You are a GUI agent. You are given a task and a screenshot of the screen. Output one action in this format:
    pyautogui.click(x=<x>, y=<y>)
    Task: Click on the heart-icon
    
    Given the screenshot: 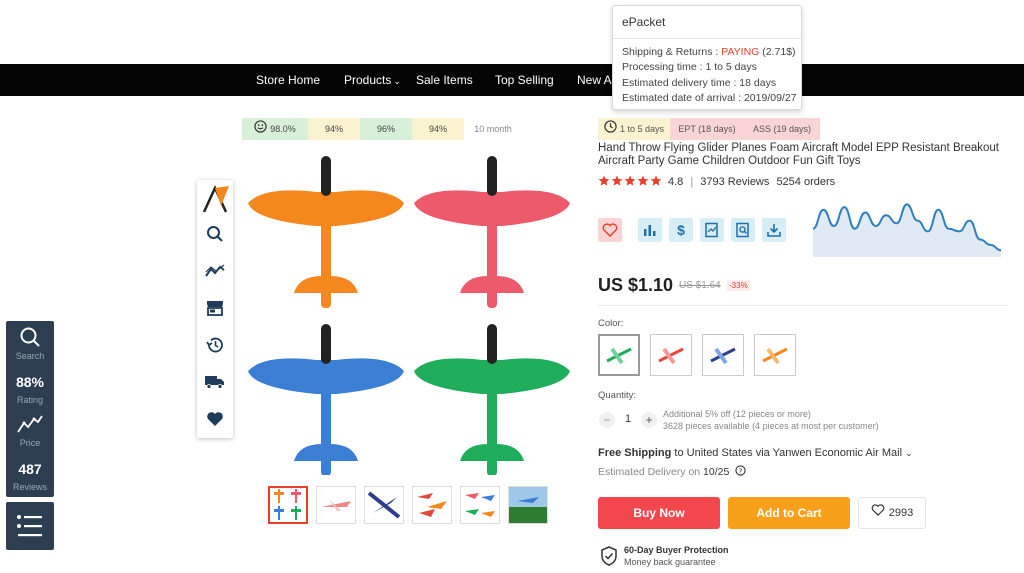 What is the action you would take?
    pyautogui.click(x=215, y=419)
    